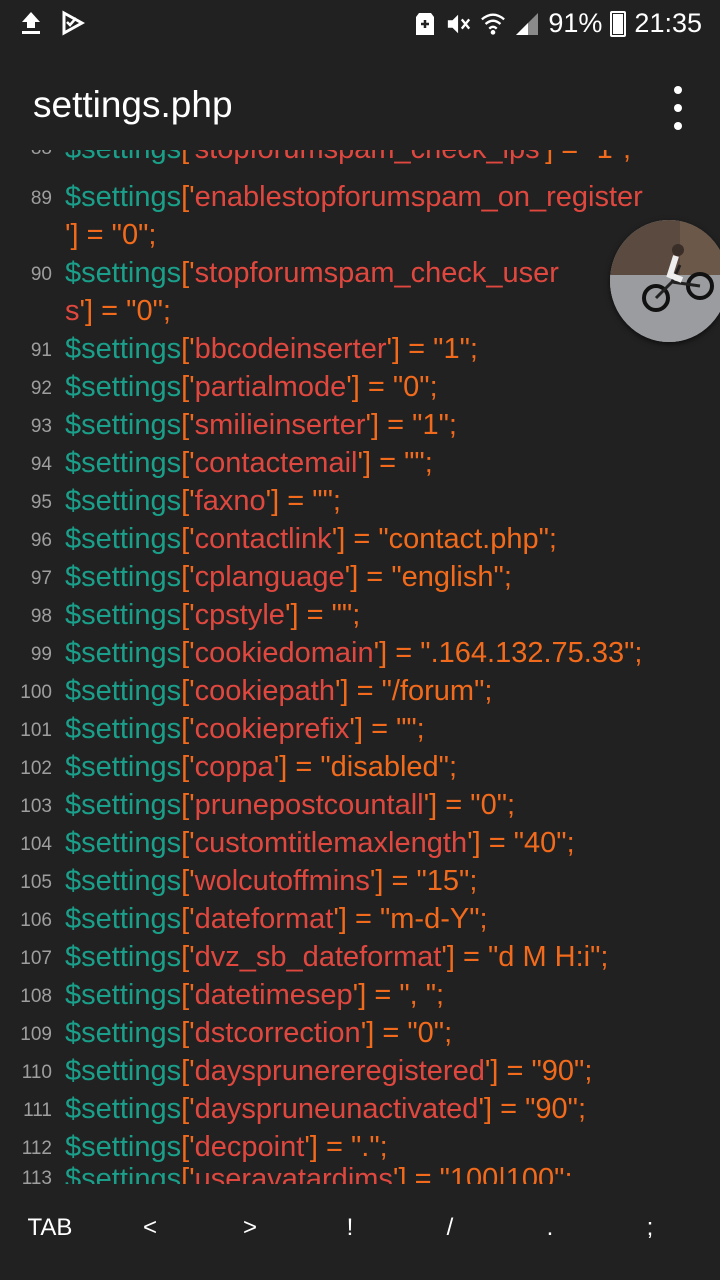 The width and height of the screenshot is (720, 1280). Describe the element at coordinates (36, 882) in the screenshot. I see `line-number: 105` at that location.